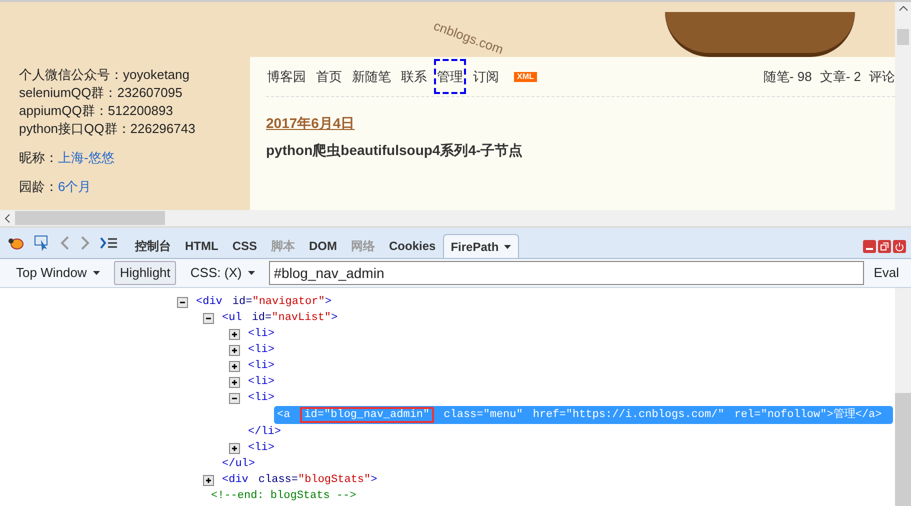 The width and height of the screenshot is (911, 506). Describe the element at coordinates (787, 77) in the screenshot. I see `stat-text: 随笔- 98` at that location.